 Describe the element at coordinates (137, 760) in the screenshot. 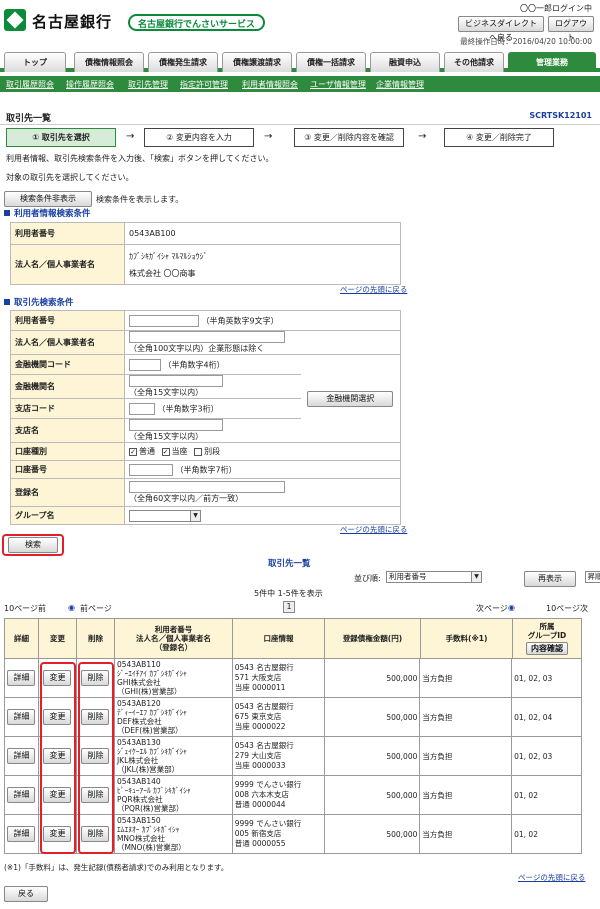

I see `partner-name: JKL株式会社` at that location.